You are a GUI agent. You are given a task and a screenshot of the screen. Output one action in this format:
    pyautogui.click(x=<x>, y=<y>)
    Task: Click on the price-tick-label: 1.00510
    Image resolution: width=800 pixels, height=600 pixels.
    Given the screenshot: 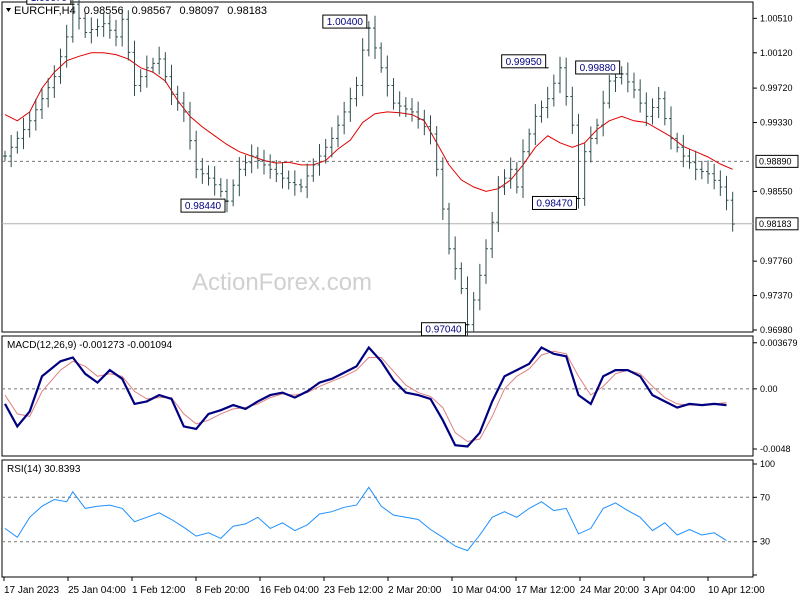 What is the action you would take?
    pyautogui.click(x=776, y=18)
    